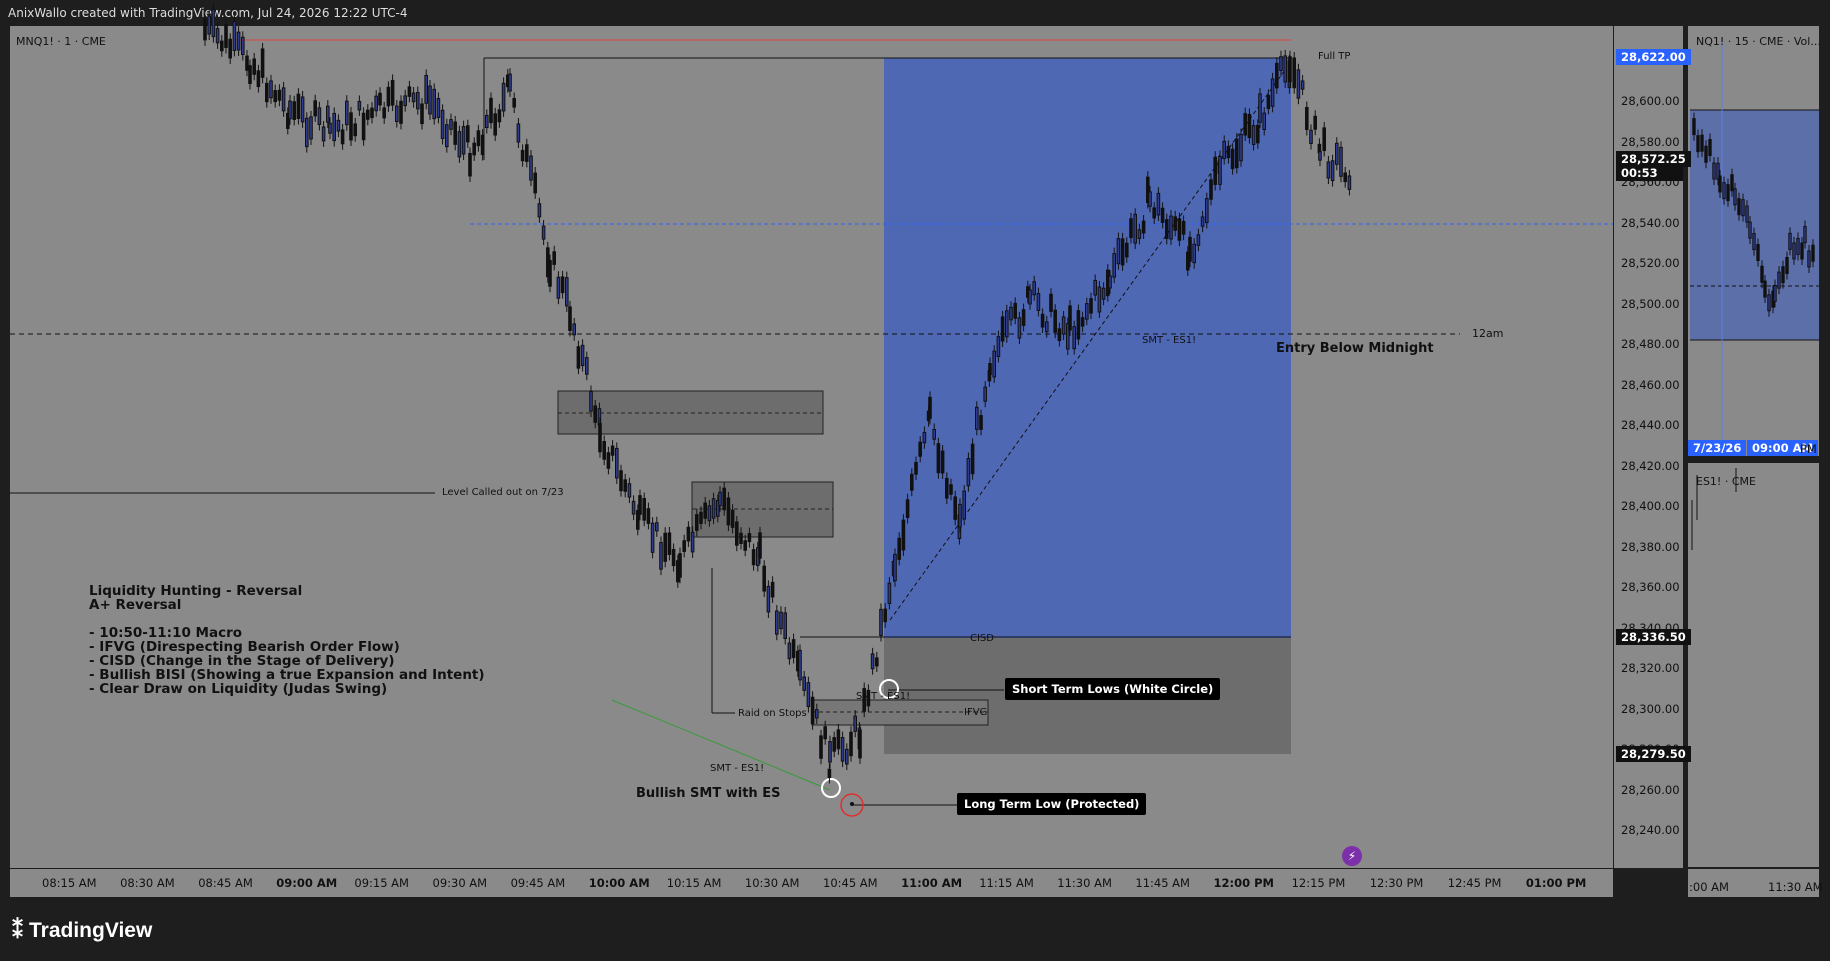  Describe the element at coordinates (69, 883) in the screenshot. I see `time-tick: 08:15 AM` at that location.